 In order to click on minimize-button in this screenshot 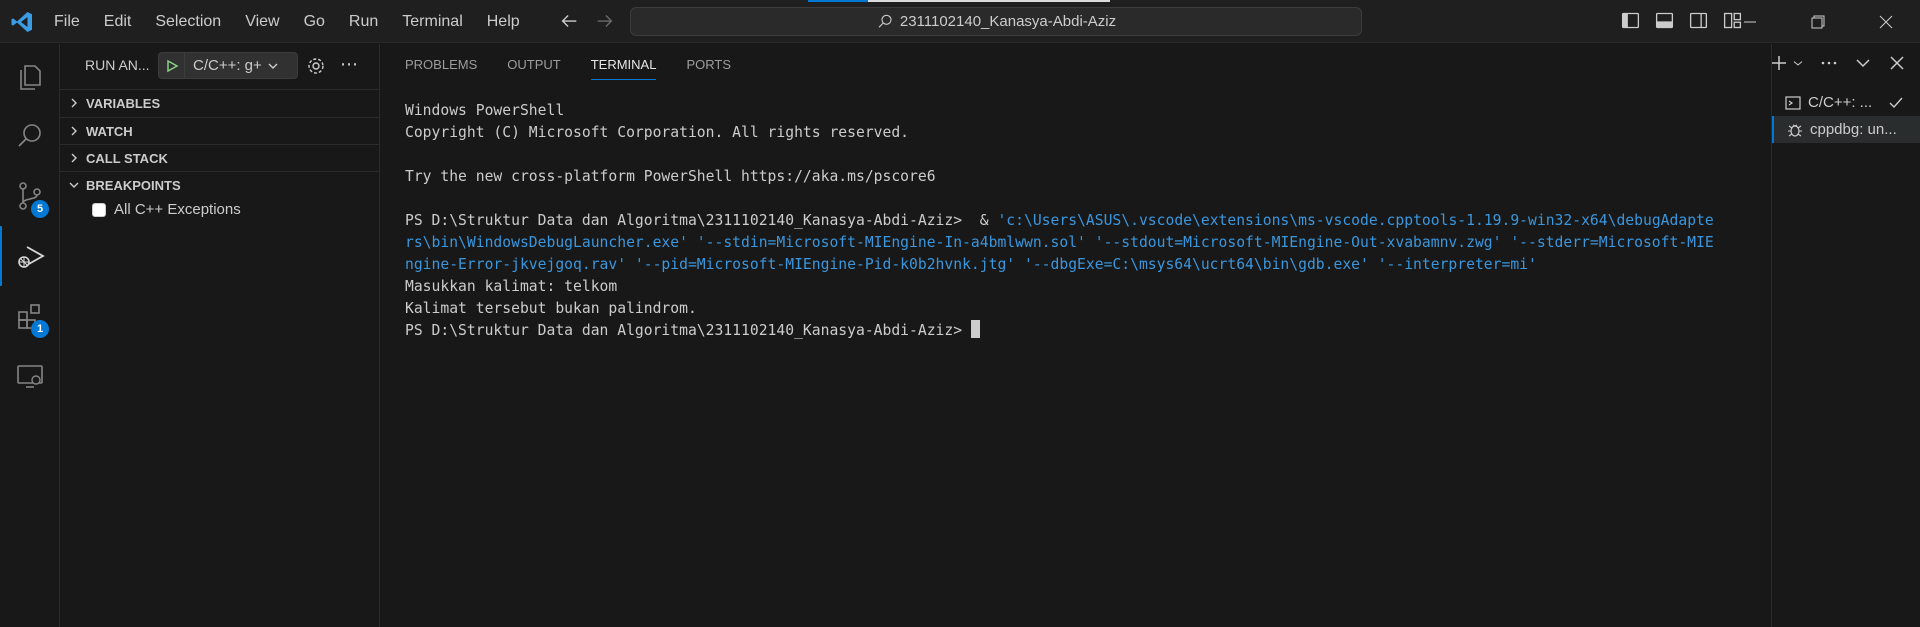, I will do `click(1750, 21)`.